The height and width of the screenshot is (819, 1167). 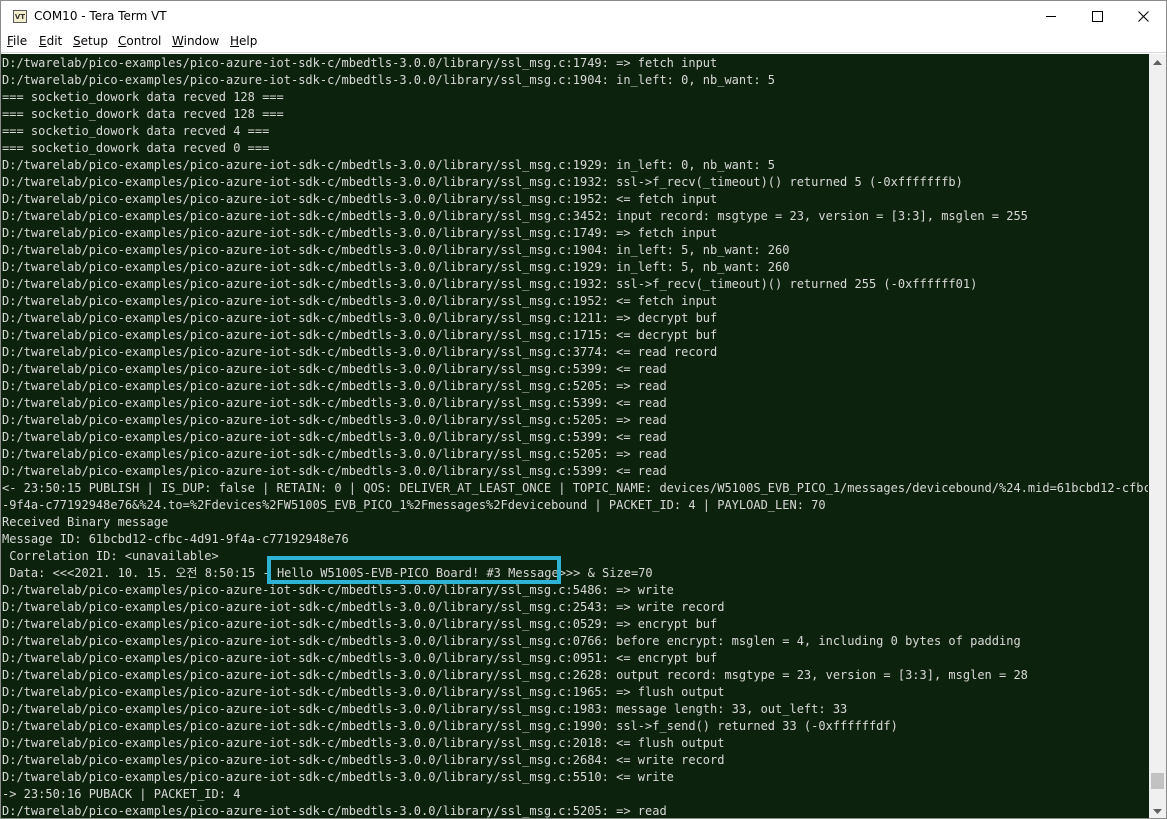 I want to click on scroll-down-button, so click(x=1157, y=810).